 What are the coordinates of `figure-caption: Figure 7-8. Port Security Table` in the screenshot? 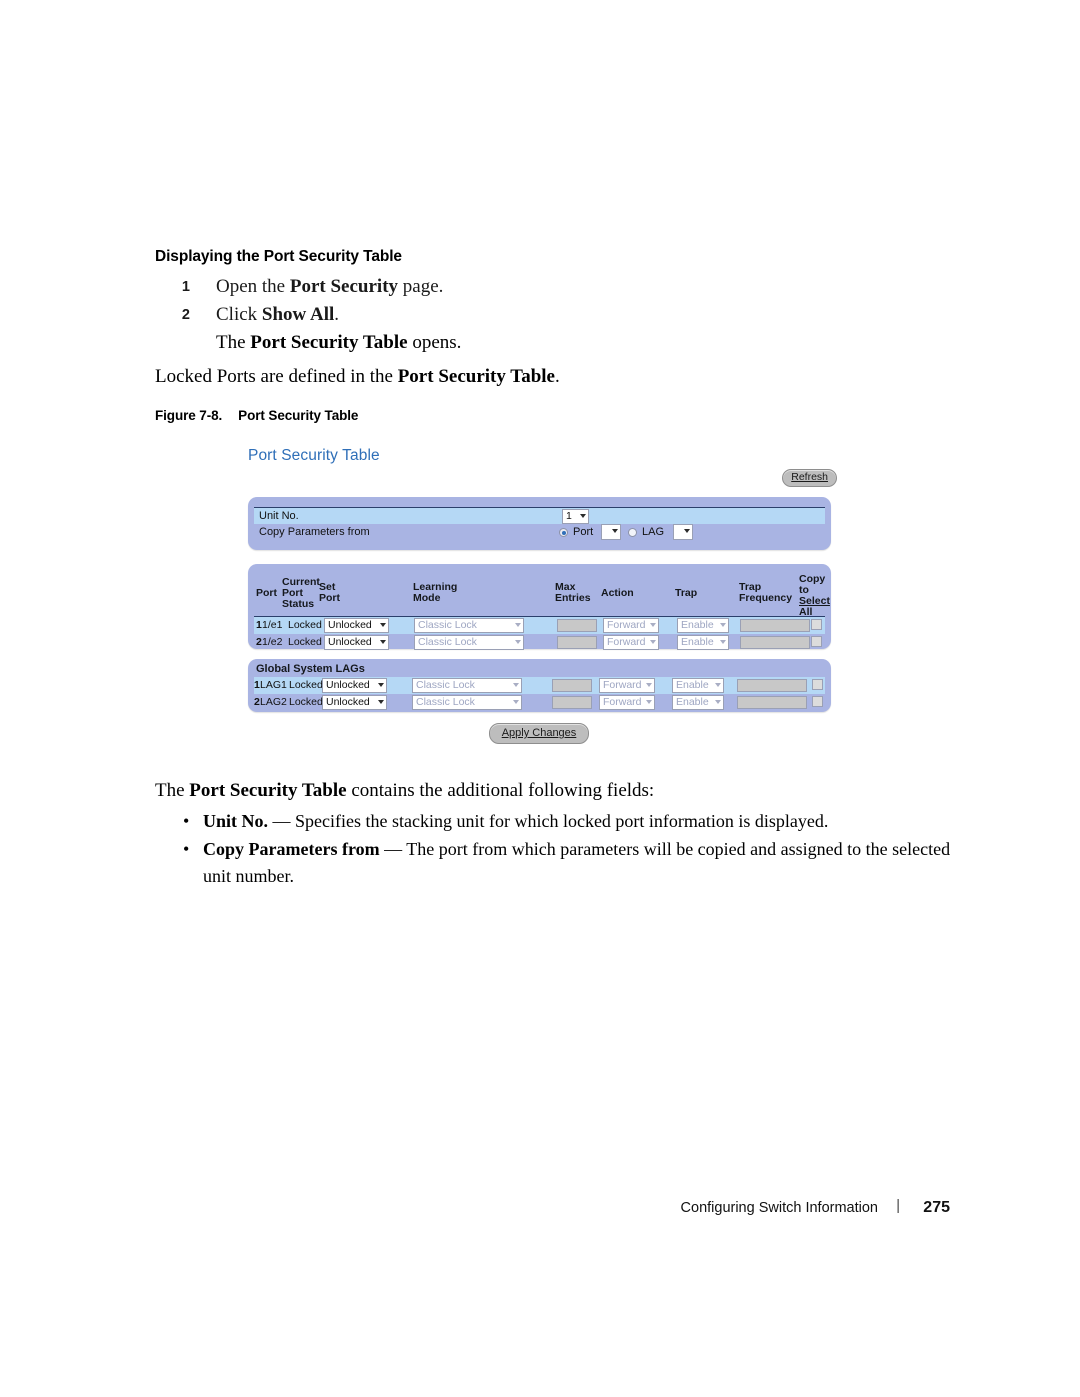 It's located at (256, 415).